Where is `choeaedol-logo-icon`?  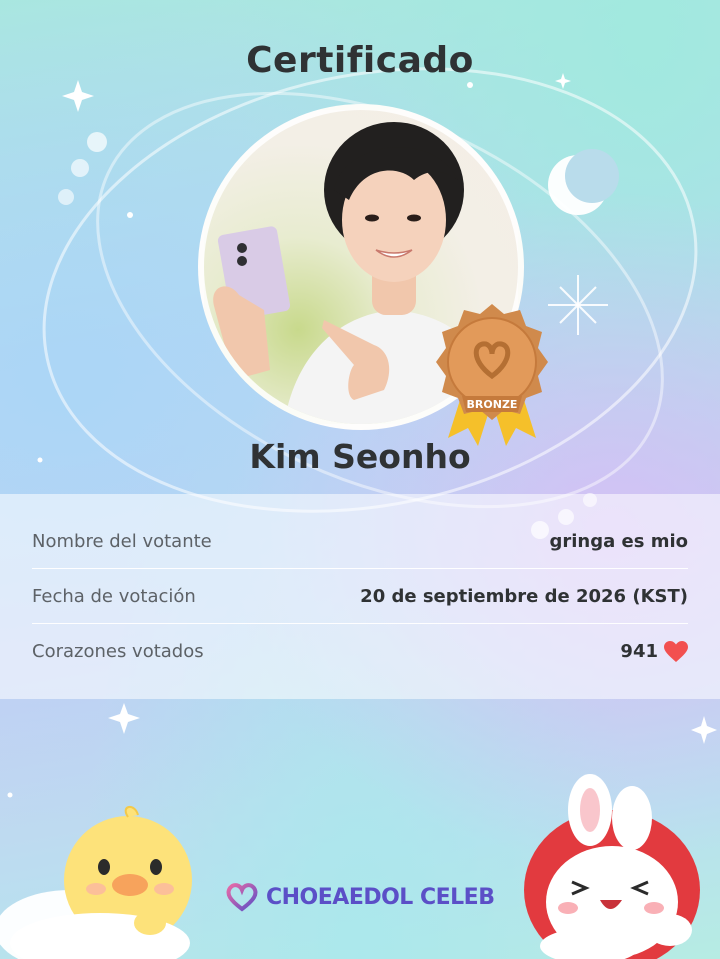 choeaedol-logo-icon is located at coordinates (242, 897).